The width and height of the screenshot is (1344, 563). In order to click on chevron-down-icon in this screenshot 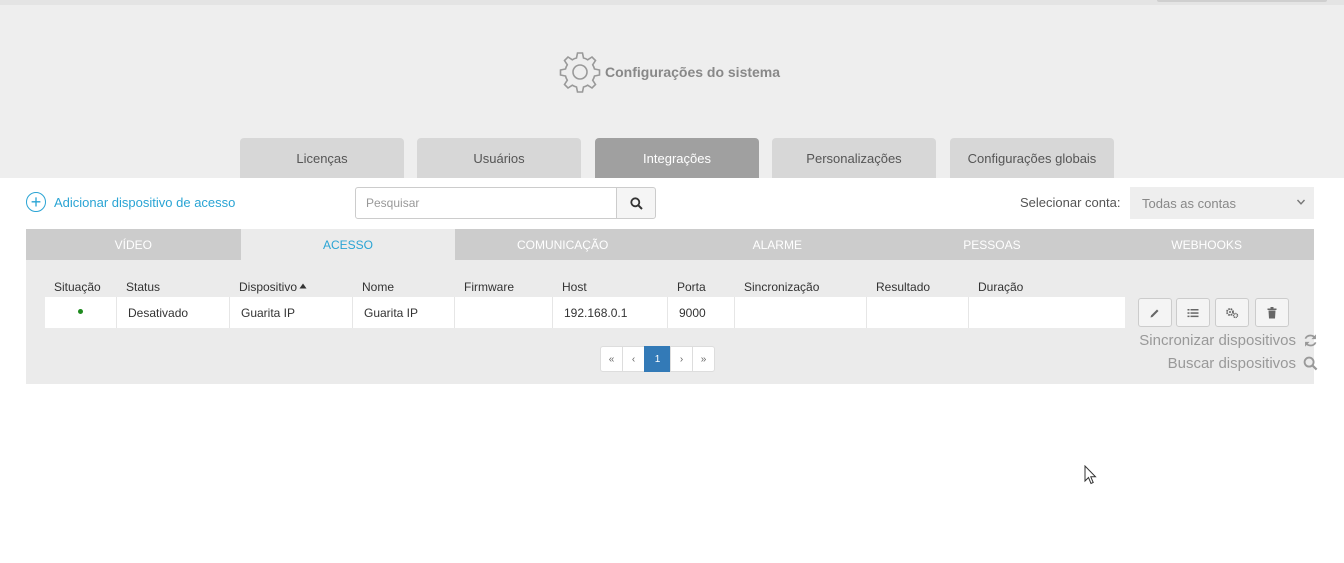, I will do `click(1301, 202)`.